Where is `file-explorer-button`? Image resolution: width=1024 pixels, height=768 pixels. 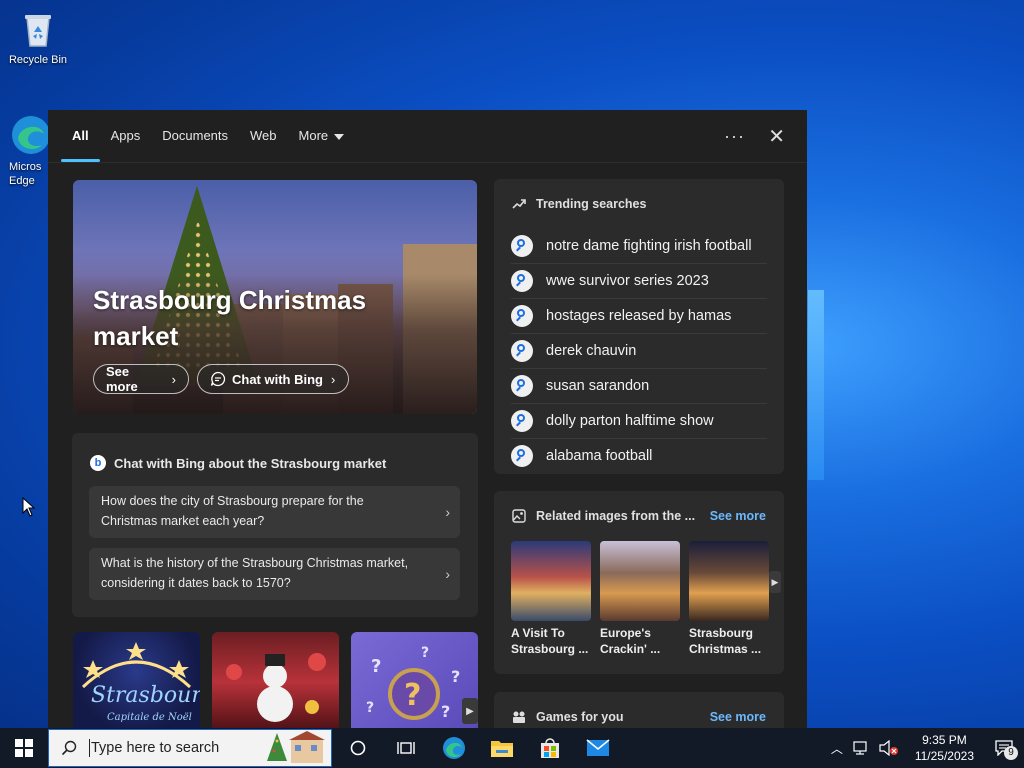
file-explorer-button is located at coordinates (502, 748).